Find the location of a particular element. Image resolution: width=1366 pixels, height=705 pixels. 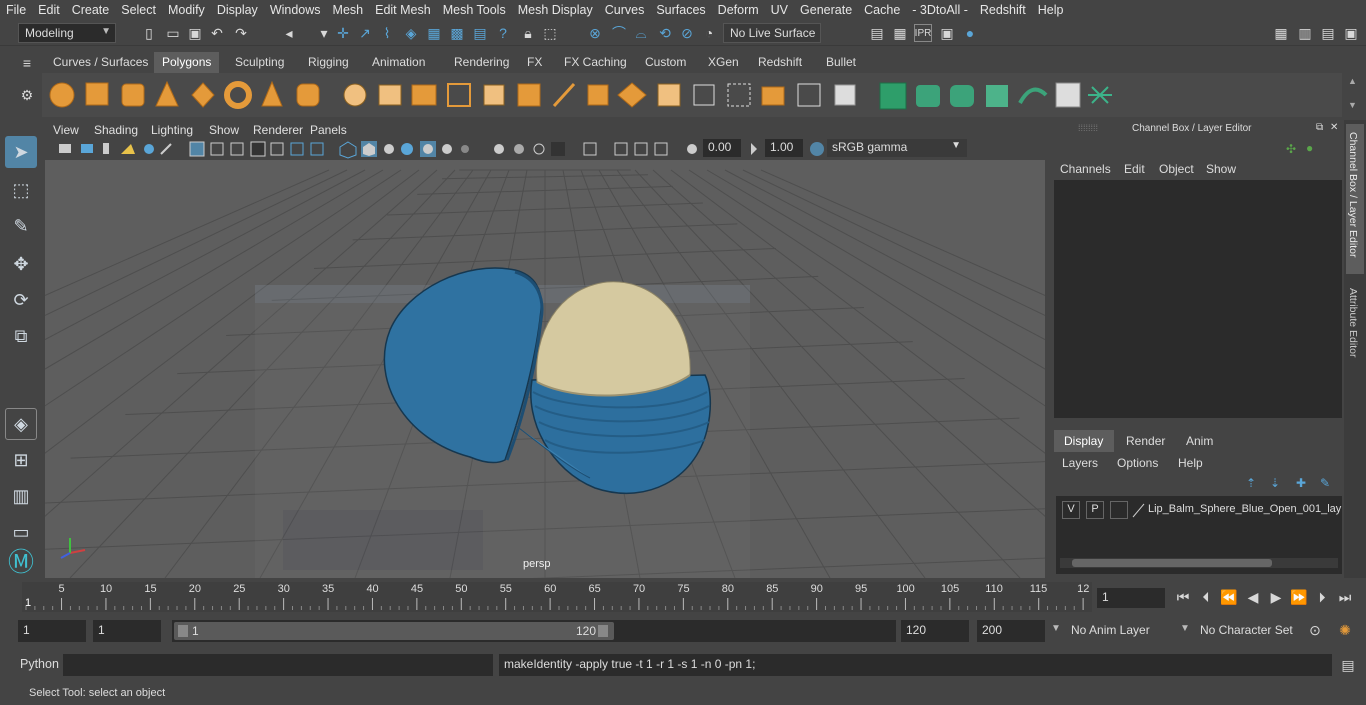

command-input is located at coordinates (278, 665).